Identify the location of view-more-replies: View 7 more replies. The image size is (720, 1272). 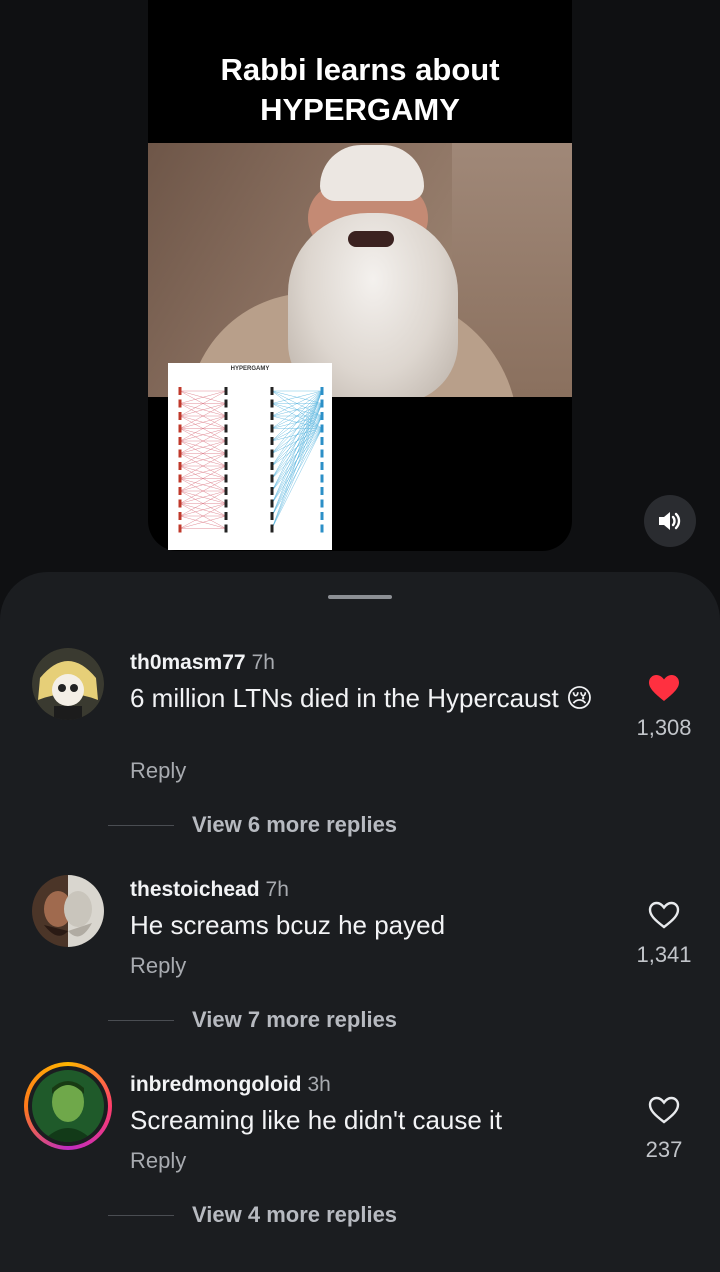
(252, 1020).